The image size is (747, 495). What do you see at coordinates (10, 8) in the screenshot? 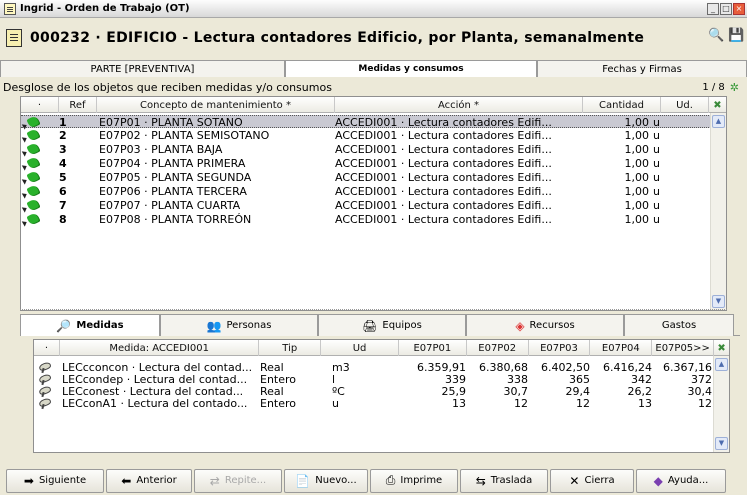
I see `app-icon` at bounding box center [10, 8].